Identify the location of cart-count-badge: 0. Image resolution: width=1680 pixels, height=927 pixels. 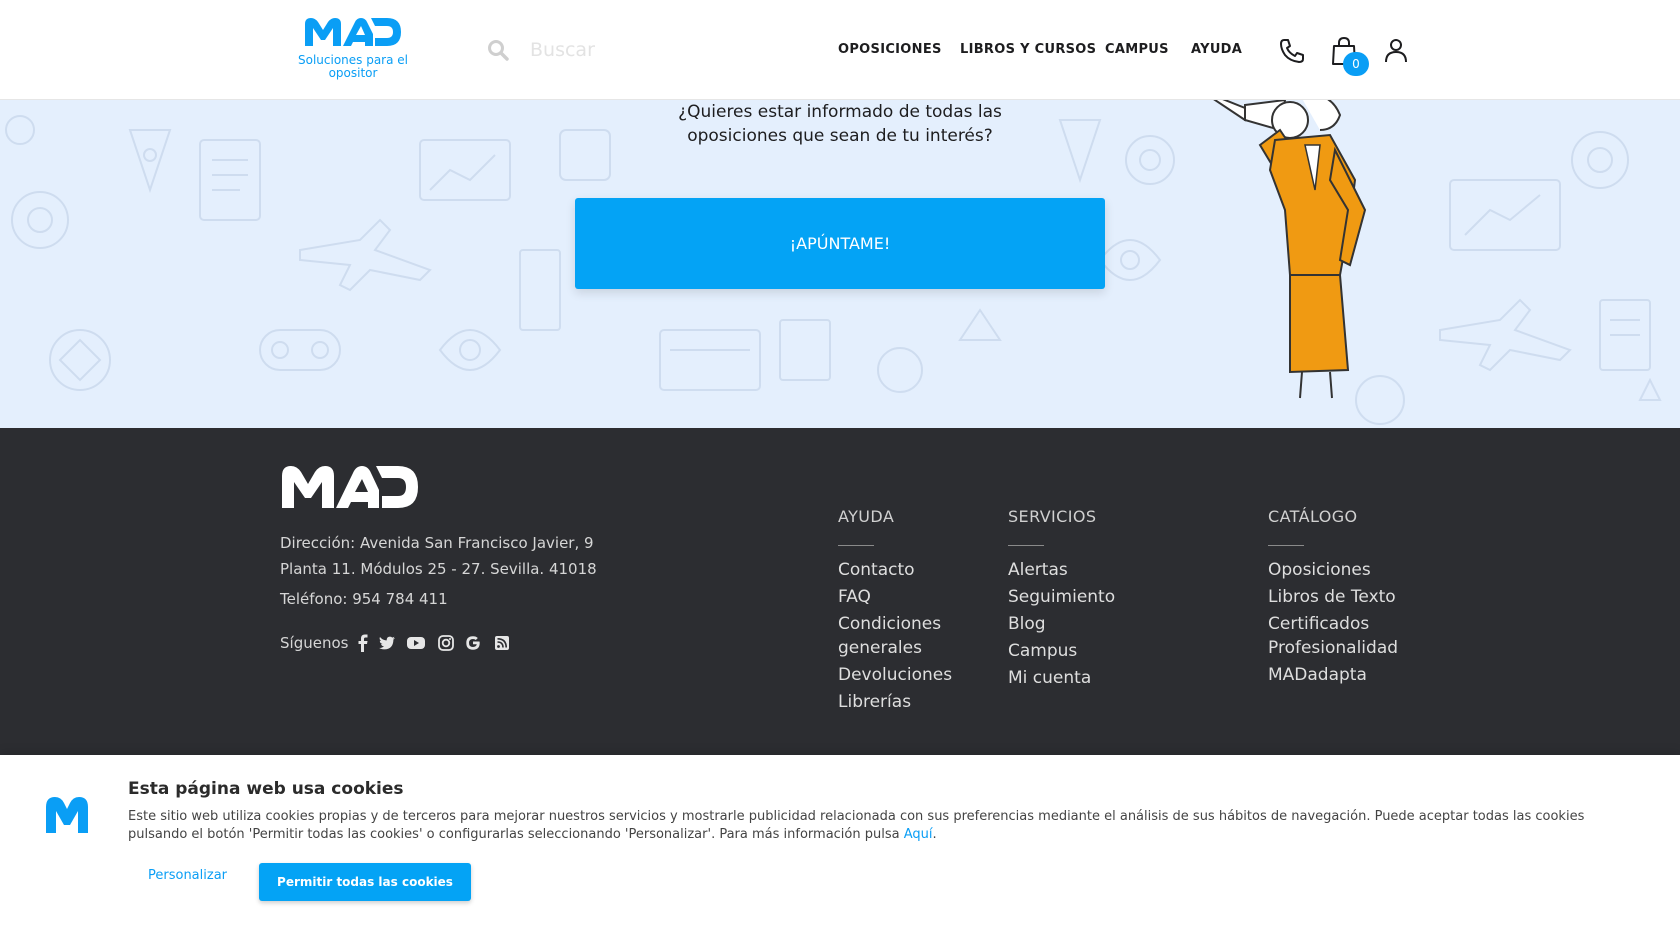
(1356, 64).